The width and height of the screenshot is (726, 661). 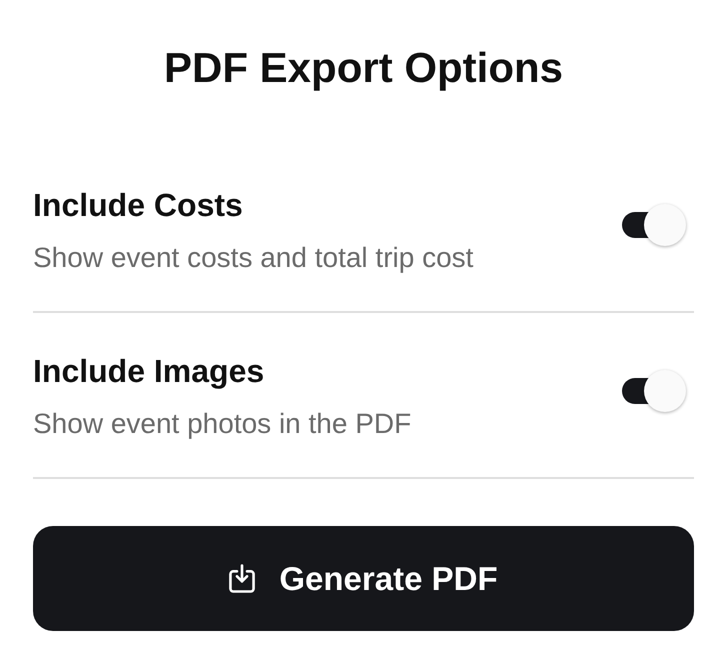 I want to click on option-description: Show event photos in the PDF, so click(x=222, y=424).